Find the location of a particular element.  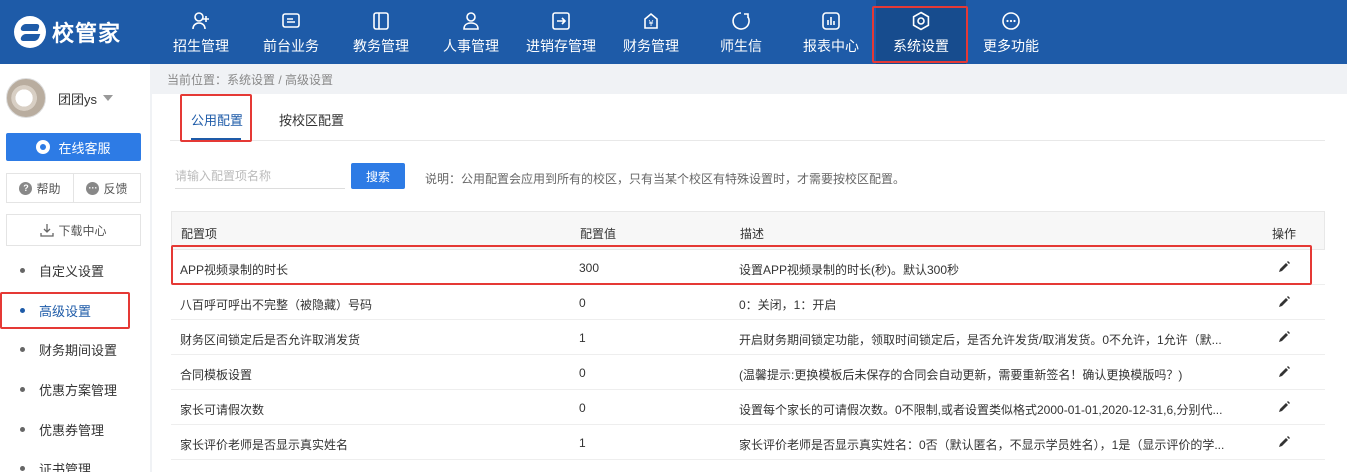

sidebar-item-finance-period: 财务期间设置 is located at coordinates (75, 349).